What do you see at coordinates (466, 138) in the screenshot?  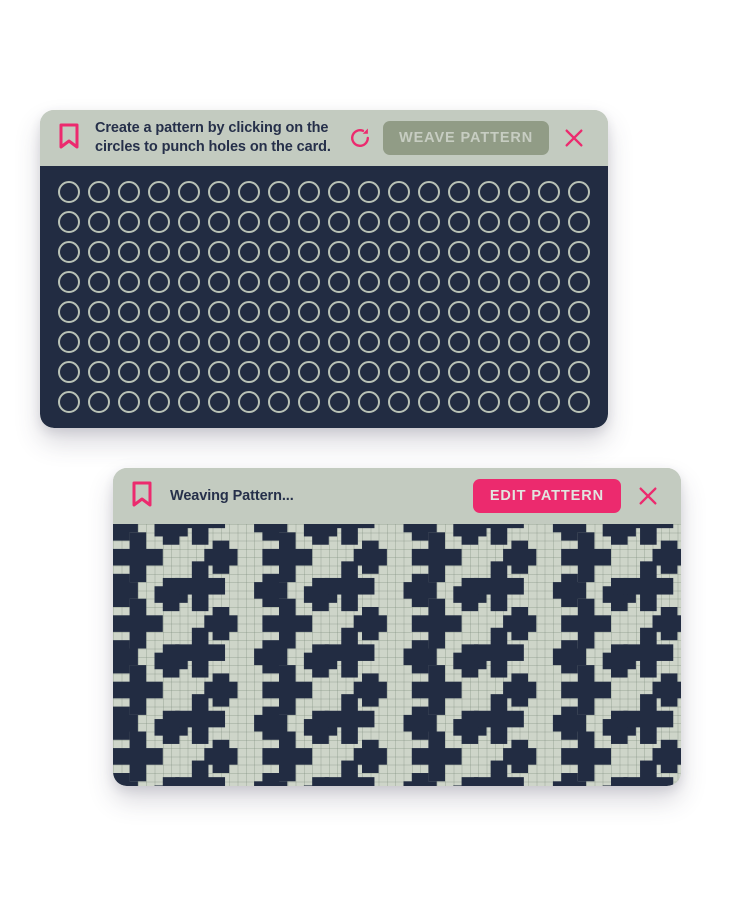 I see `weave-pattern-button: WEAVE PATTERN` at bounding box center [466, 138].